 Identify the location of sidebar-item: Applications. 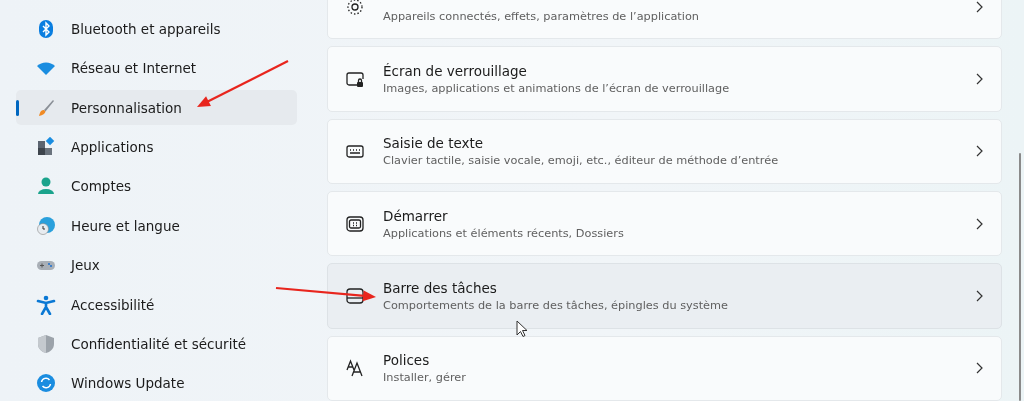
(156, 147).